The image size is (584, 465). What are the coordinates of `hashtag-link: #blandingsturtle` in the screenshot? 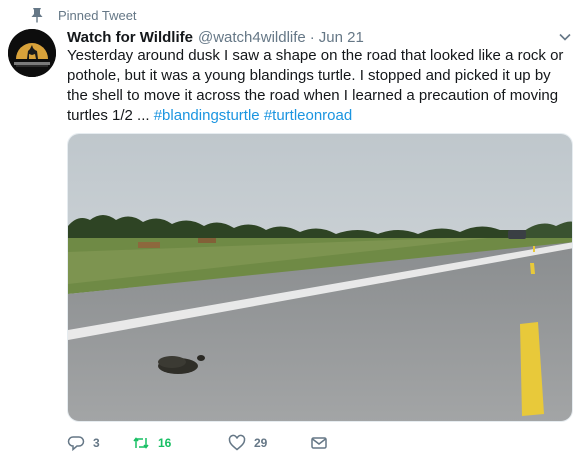 It's located at (207, 115).